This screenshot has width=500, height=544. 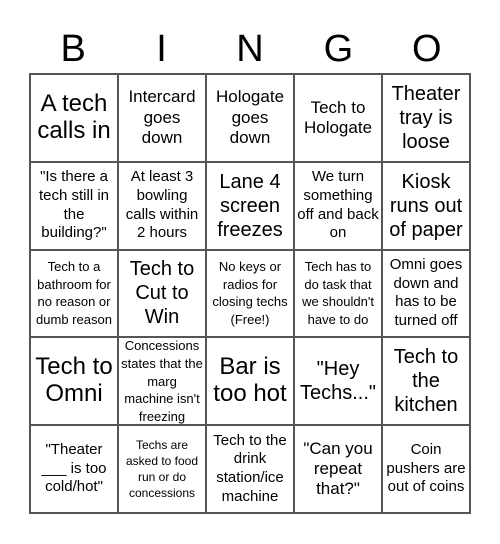 I want to click on bingo-cell-r5-c1: "Theater ___ is too cold/hot", so click(x=74, y=469).